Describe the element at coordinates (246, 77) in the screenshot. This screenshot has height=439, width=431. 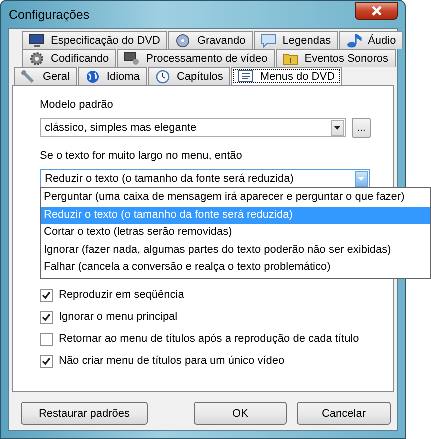
I see `list-icon` at that location.